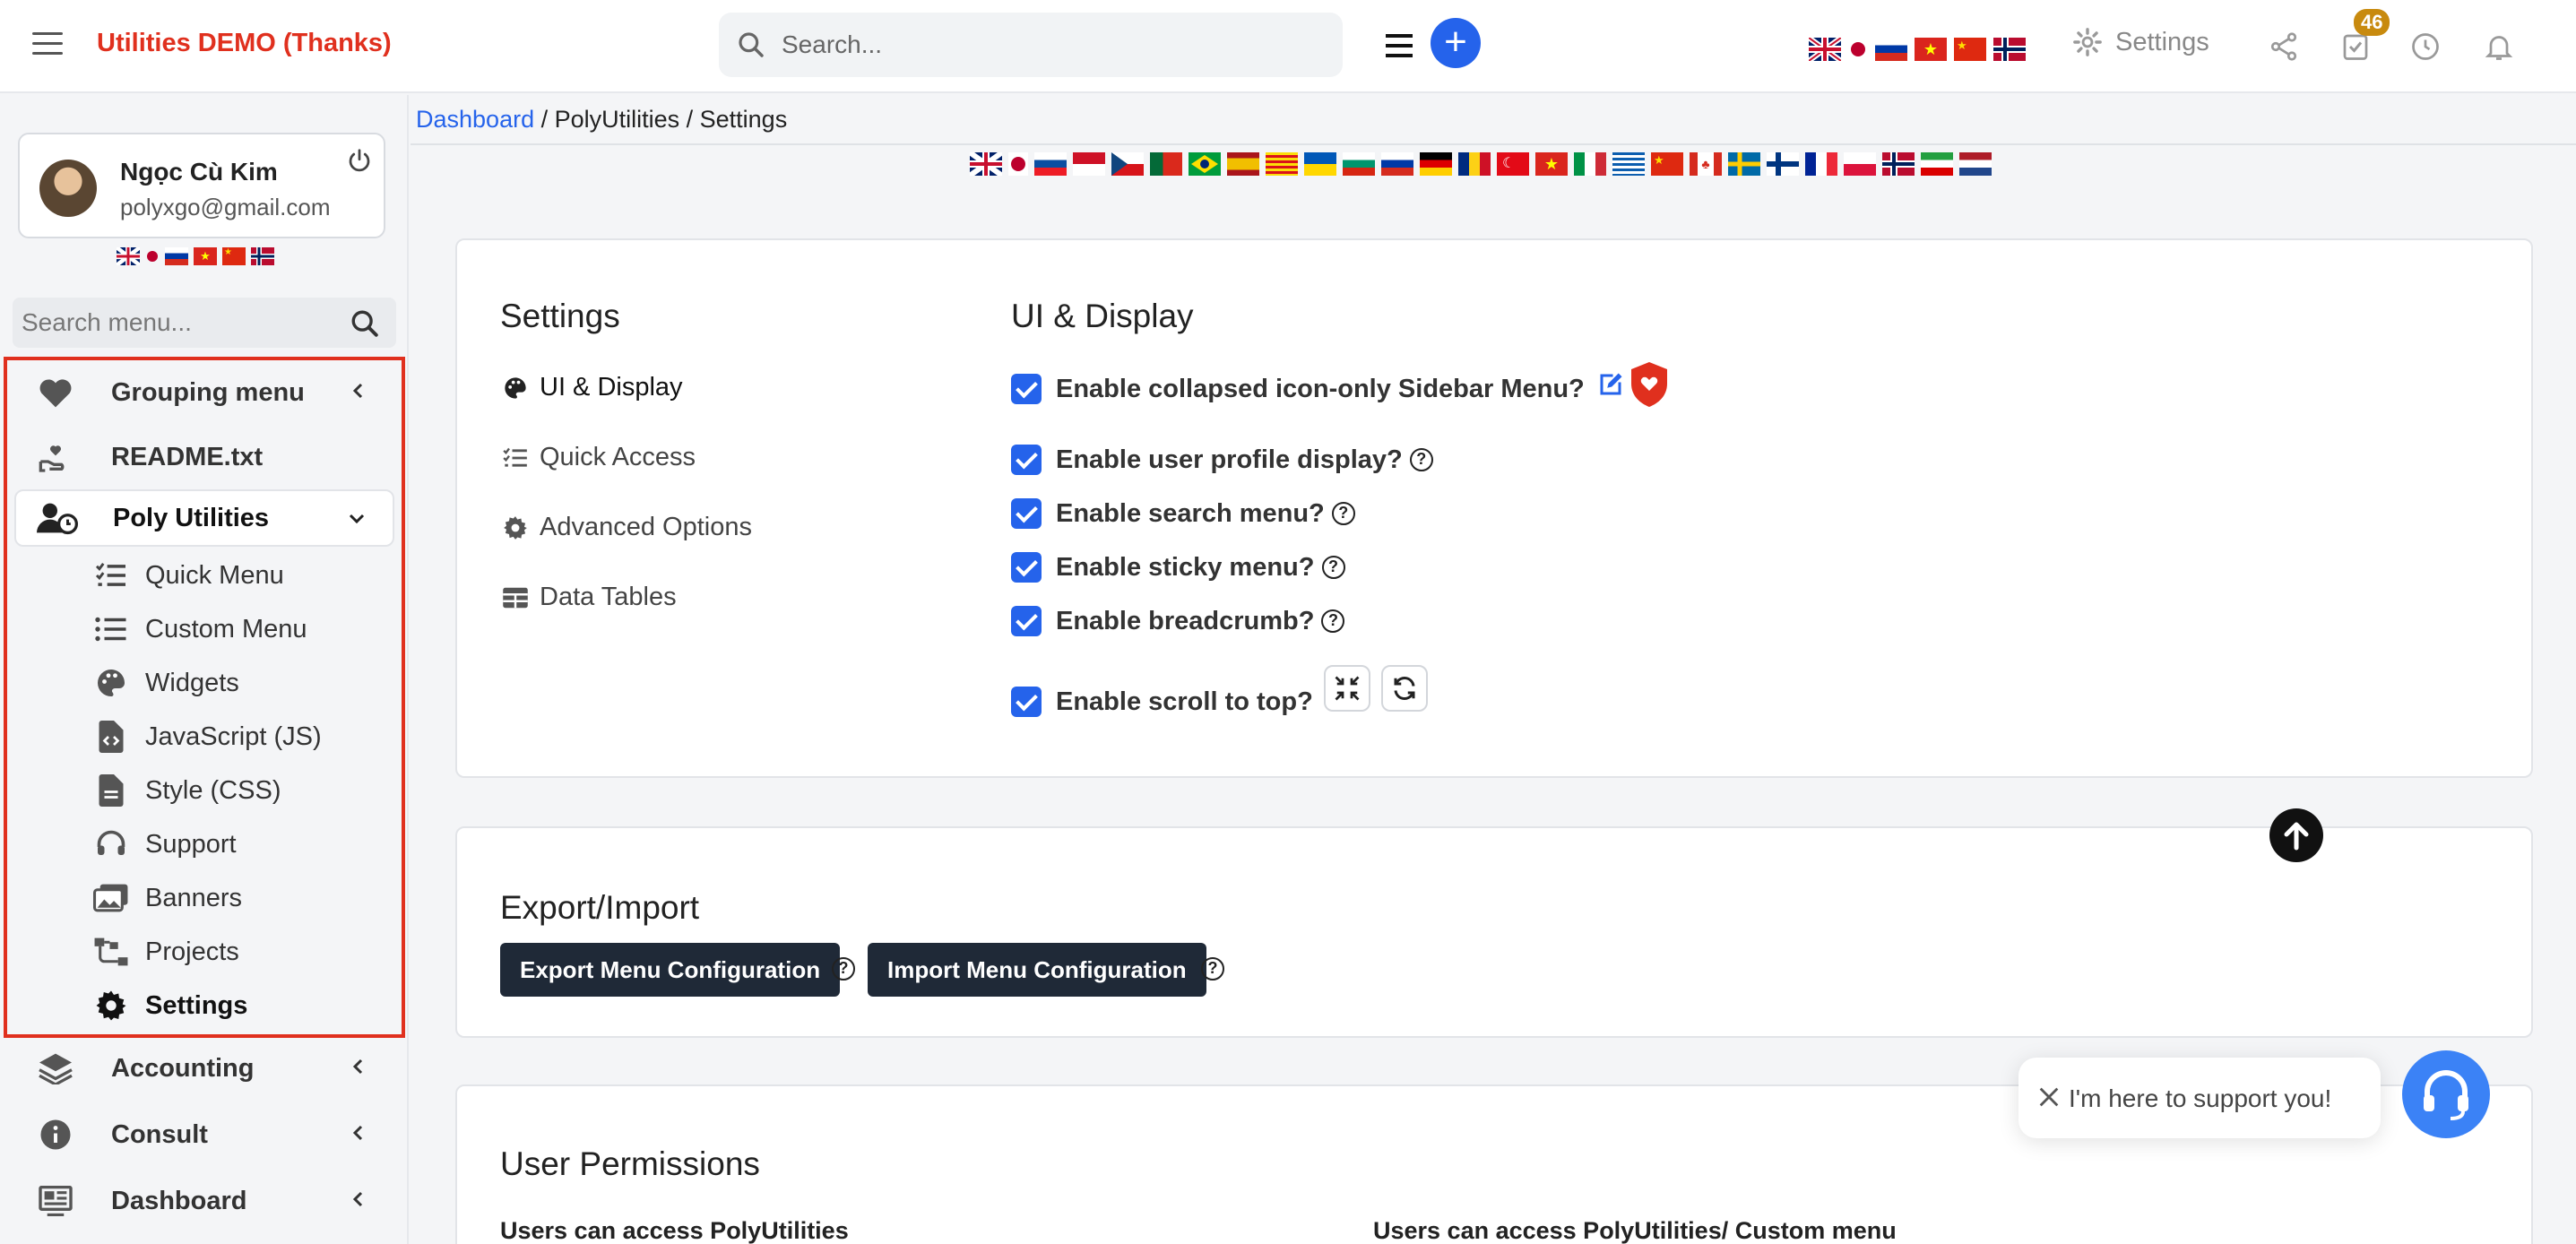  I want to click on option-sticky-menu: Enable sticky menu? ?, so click(1178, 567).